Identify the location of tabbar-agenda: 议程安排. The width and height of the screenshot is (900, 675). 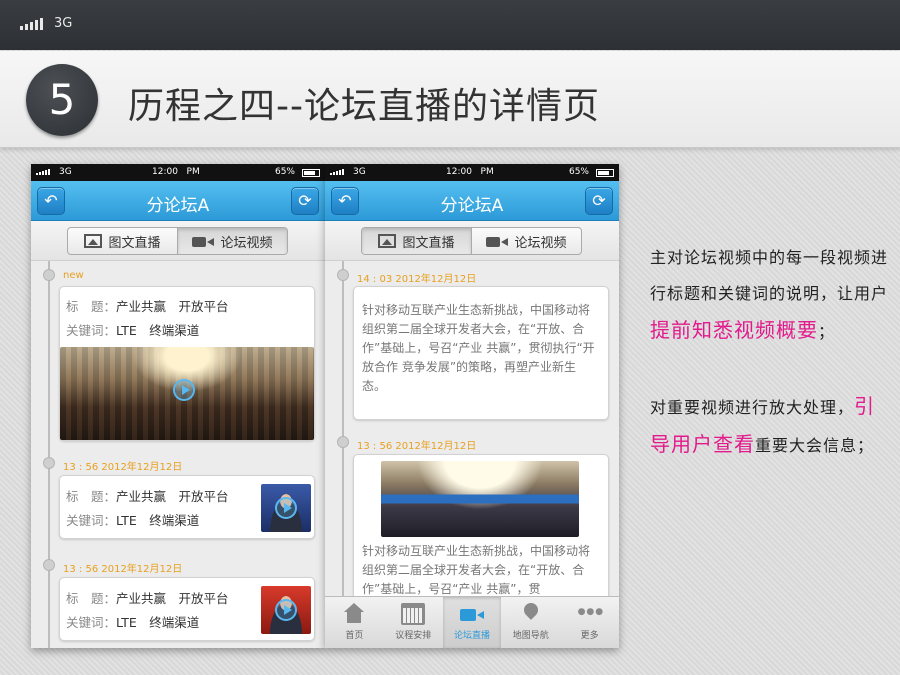
(413, 622).